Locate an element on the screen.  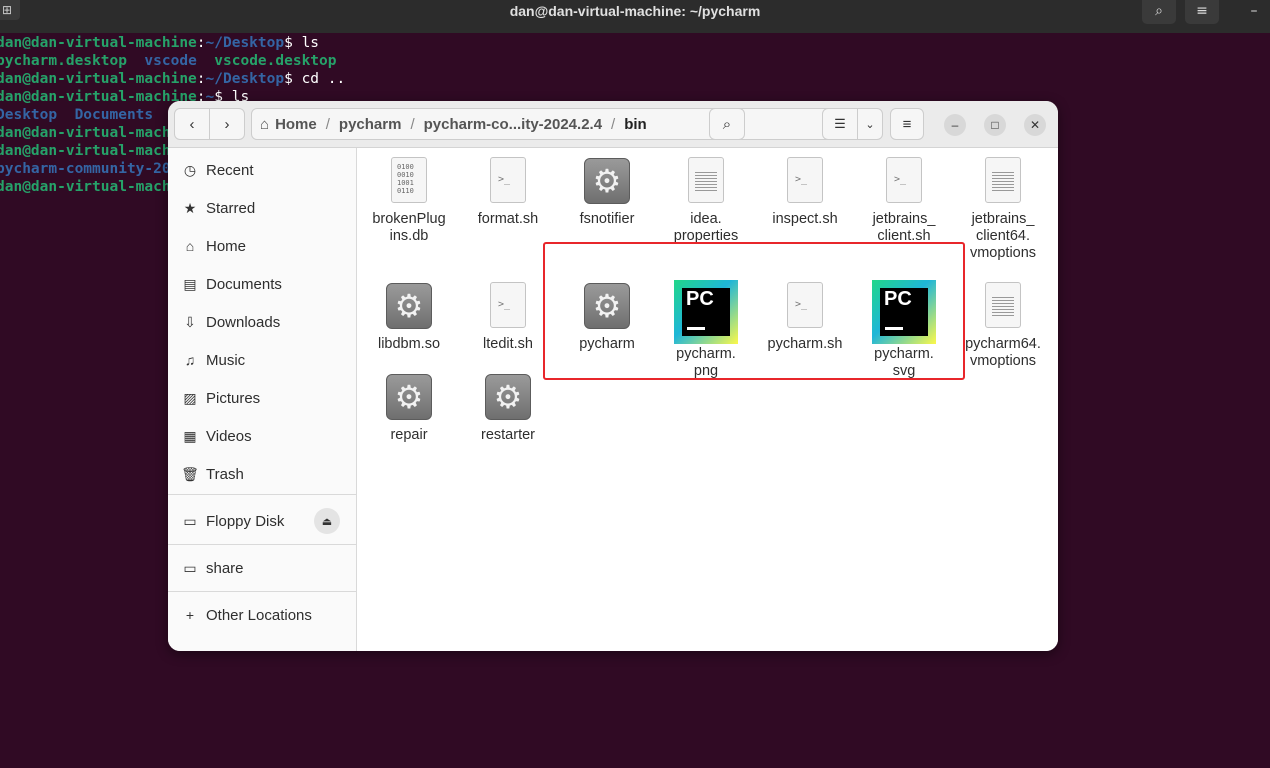
main-menu-button: ≡ is located at coordinates (907, 124).